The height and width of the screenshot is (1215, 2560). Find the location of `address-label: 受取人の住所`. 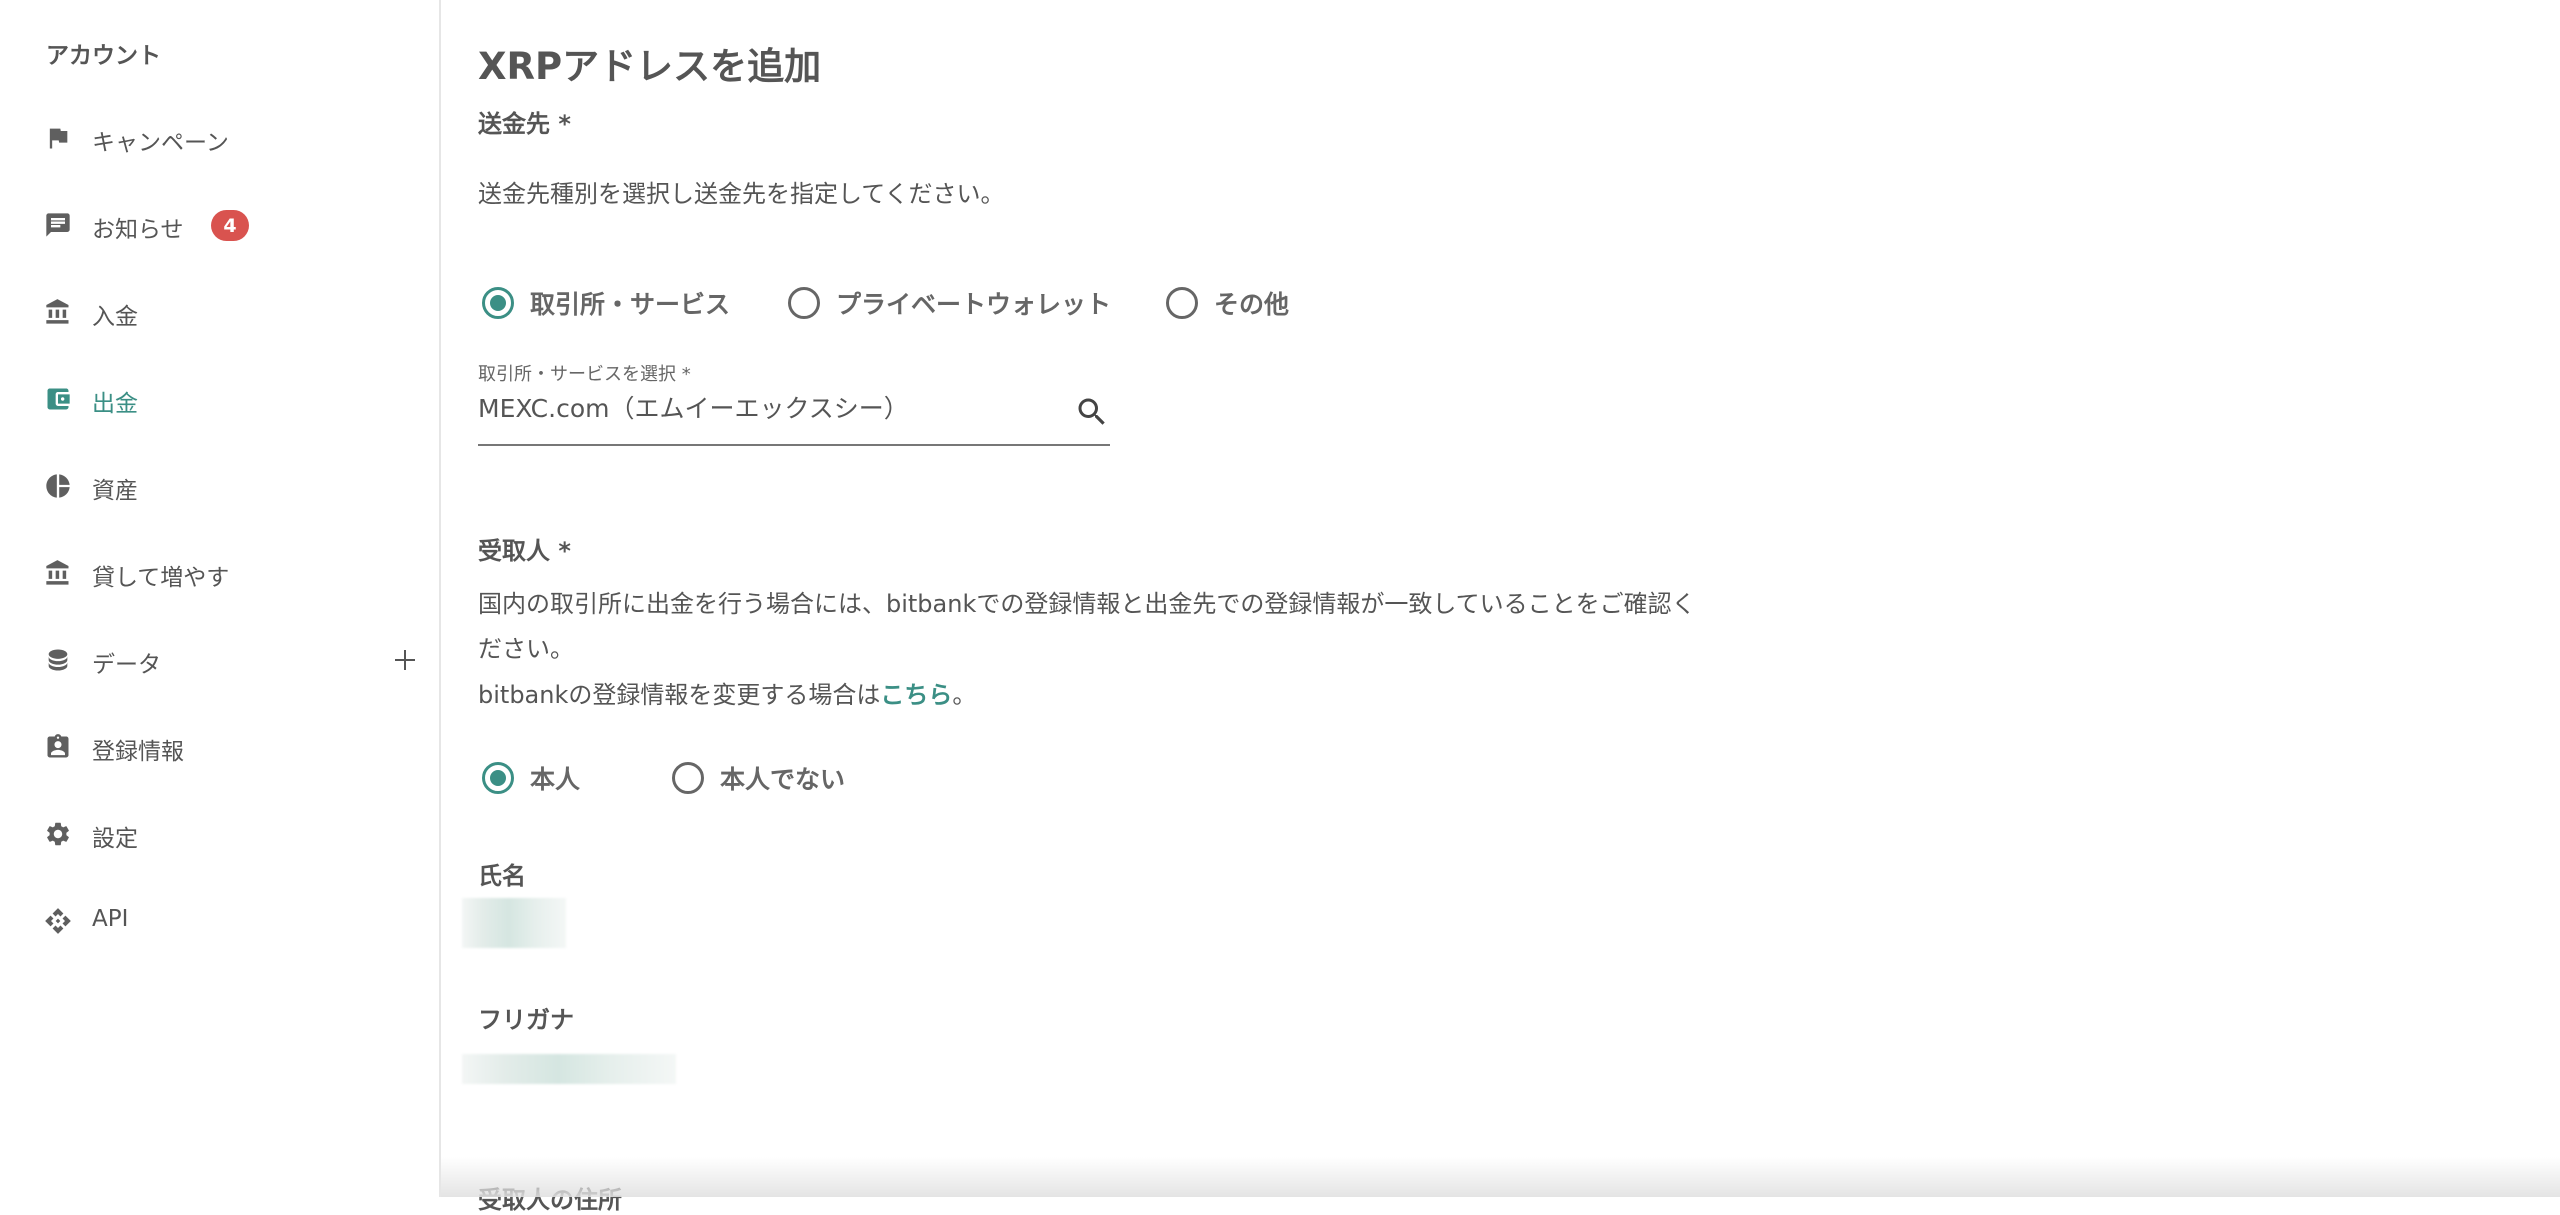

address-label: 受取人の住所 is located at coordinates (550, 1197).